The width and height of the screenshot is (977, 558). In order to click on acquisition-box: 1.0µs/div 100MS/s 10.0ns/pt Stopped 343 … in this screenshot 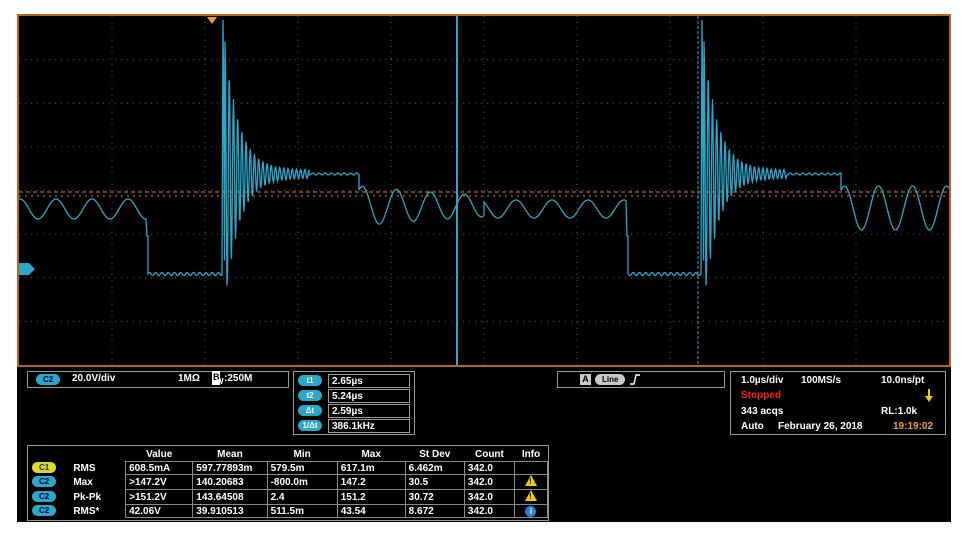, I will do `click(838, 403)`.